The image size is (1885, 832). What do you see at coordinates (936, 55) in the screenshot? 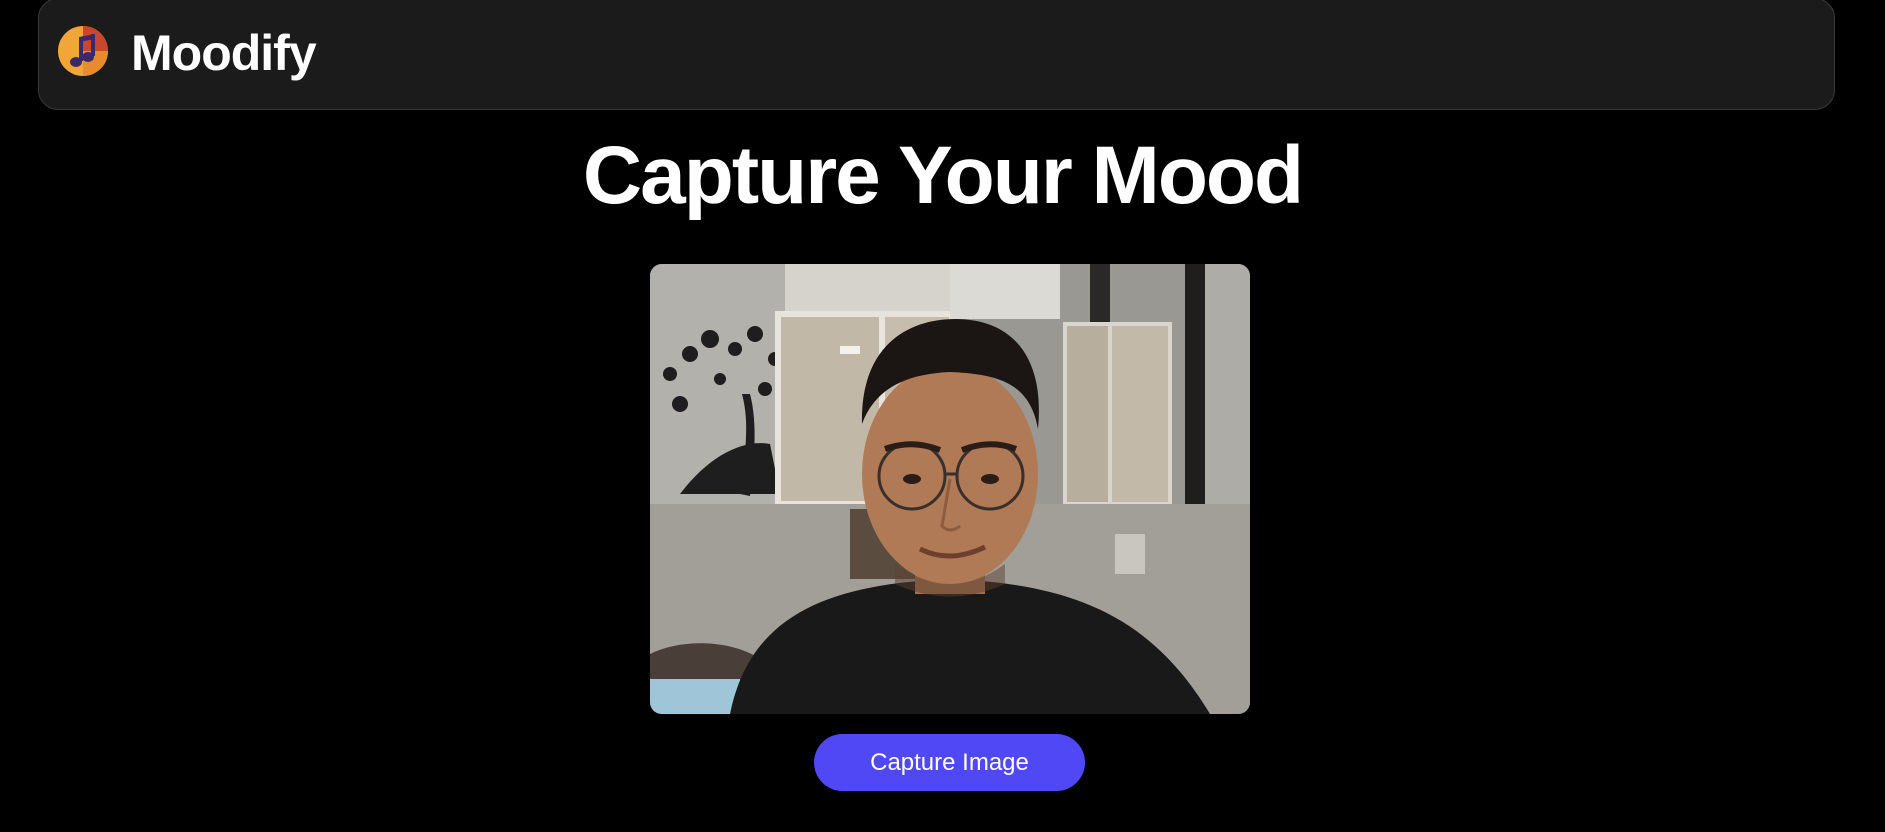
I see `top-navbar: Moodify` at bounding box center [936, 55].